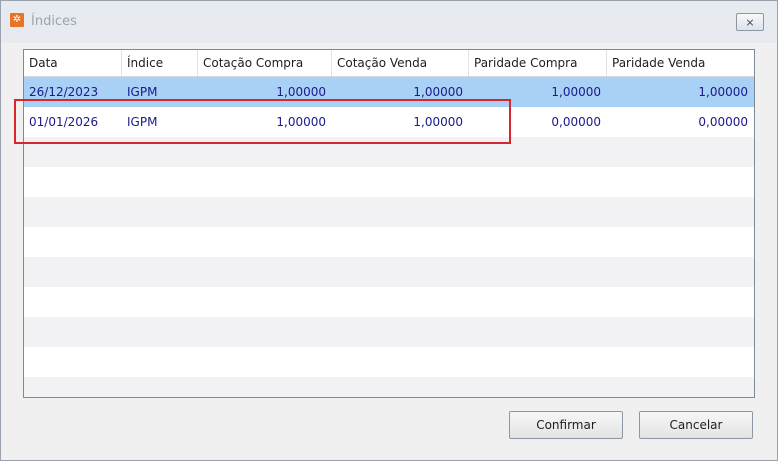  Describe the element at coordinates (17, 20) in the screenshot. I see `app-logo-icon: ✲` at that location.